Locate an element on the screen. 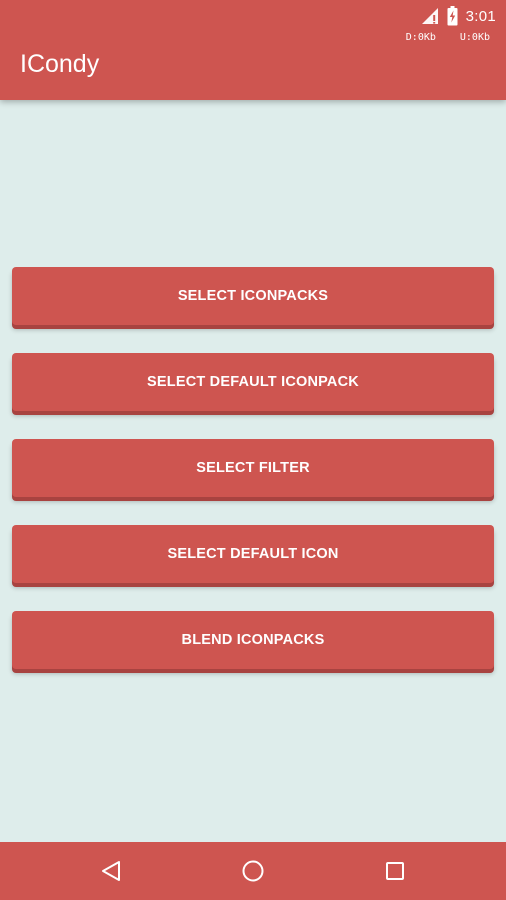 This screenshot has width=506, height=900. home-button is located at coordinates (253, 871).